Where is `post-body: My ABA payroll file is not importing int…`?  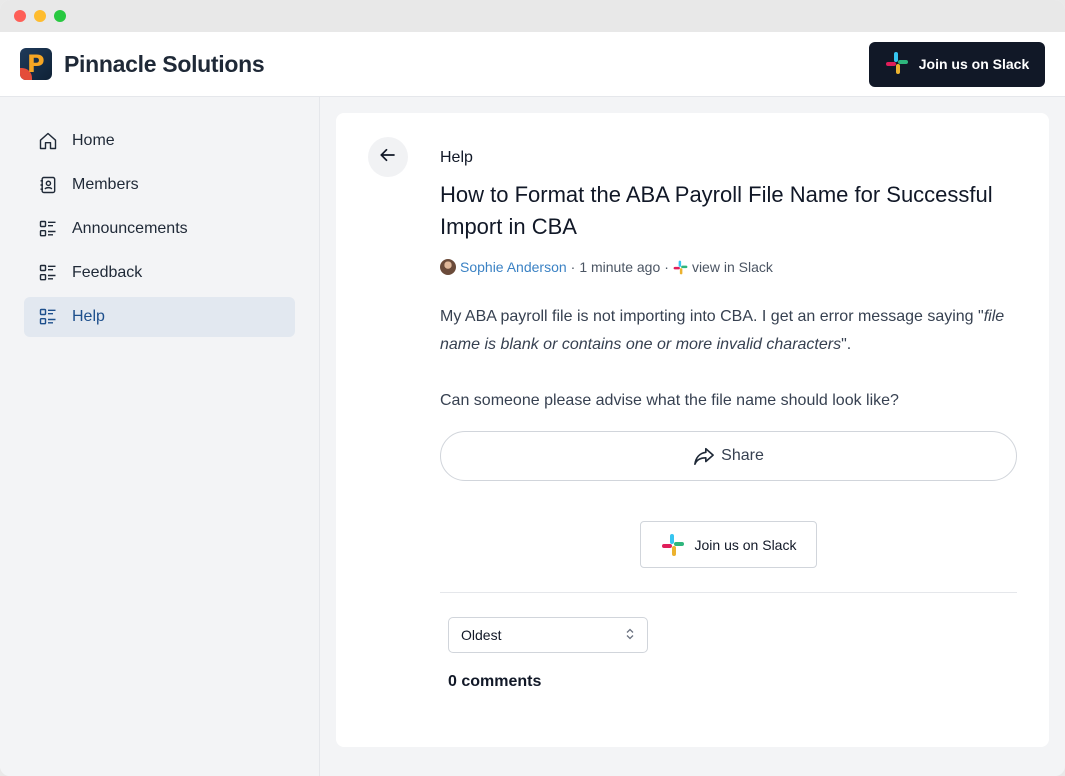
post-body: My ABA payroll file is not importing int… is located at coordinates (728, 359).